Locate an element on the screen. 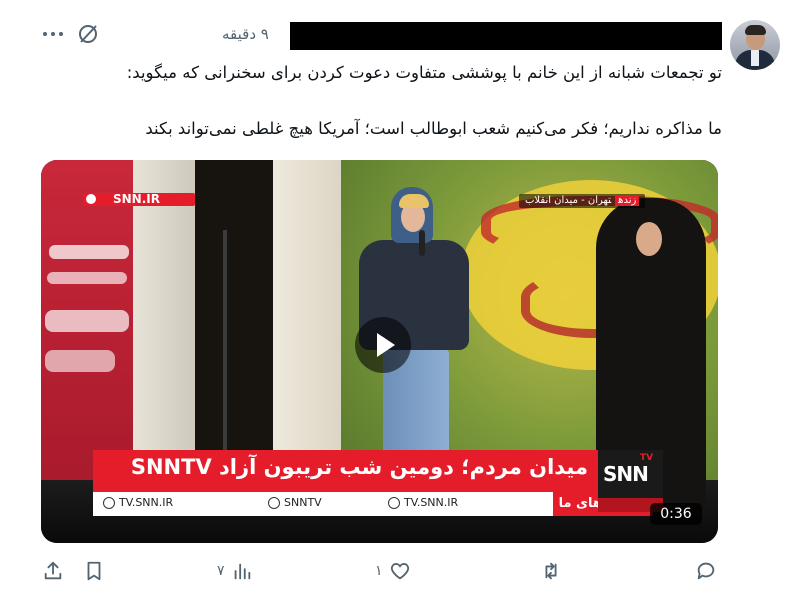 This screenshot has height=595, width=800. grok-icon is located at coordinates (88, 34).